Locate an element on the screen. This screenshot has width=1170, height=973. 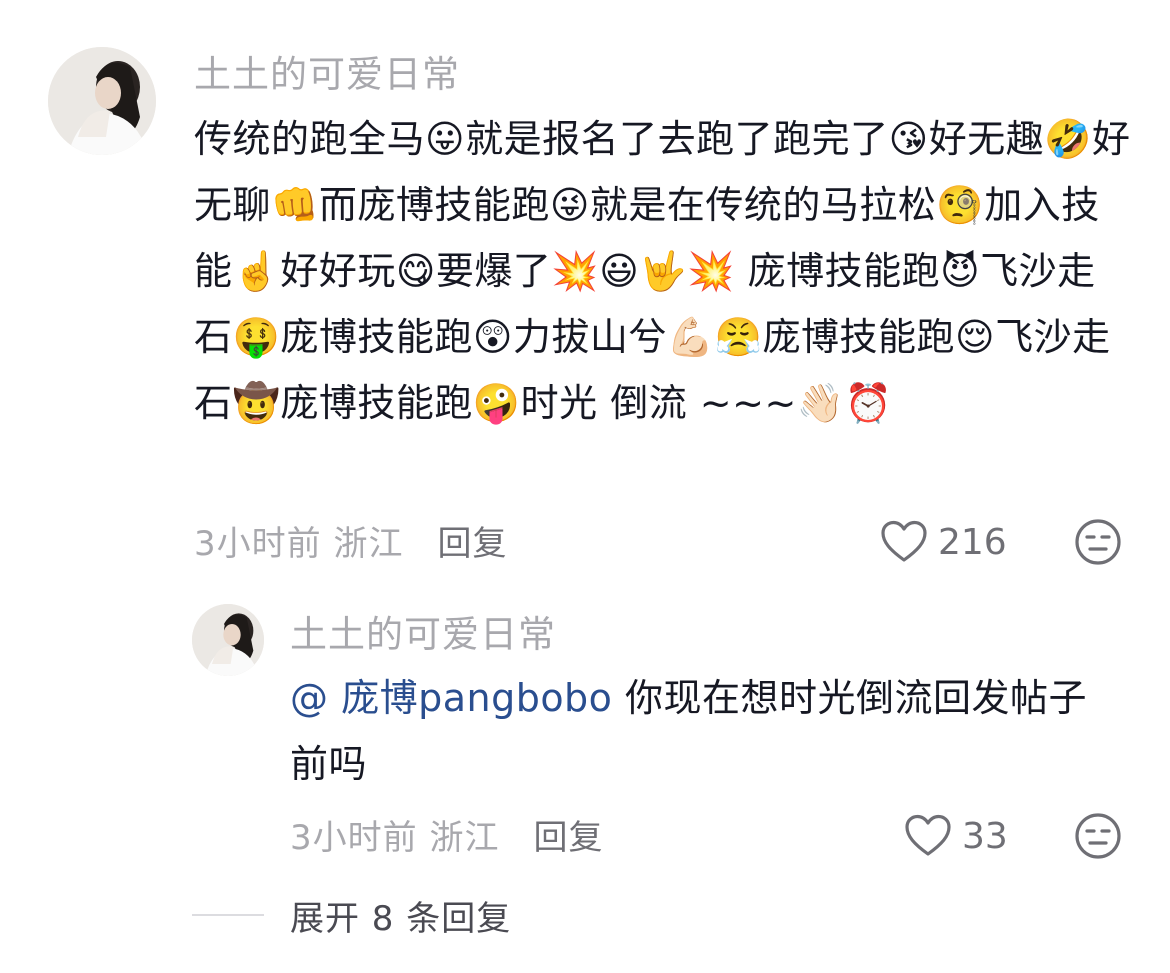
expand-replies-label: 展开 8 条回复 is located at coordinates (400, 915).